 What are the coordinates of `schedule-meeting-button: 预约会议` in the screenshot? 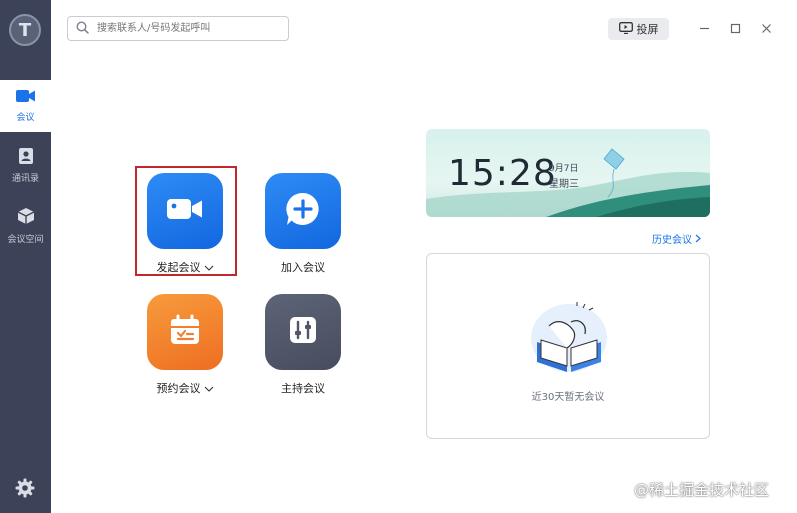 It's located at (185, 345).